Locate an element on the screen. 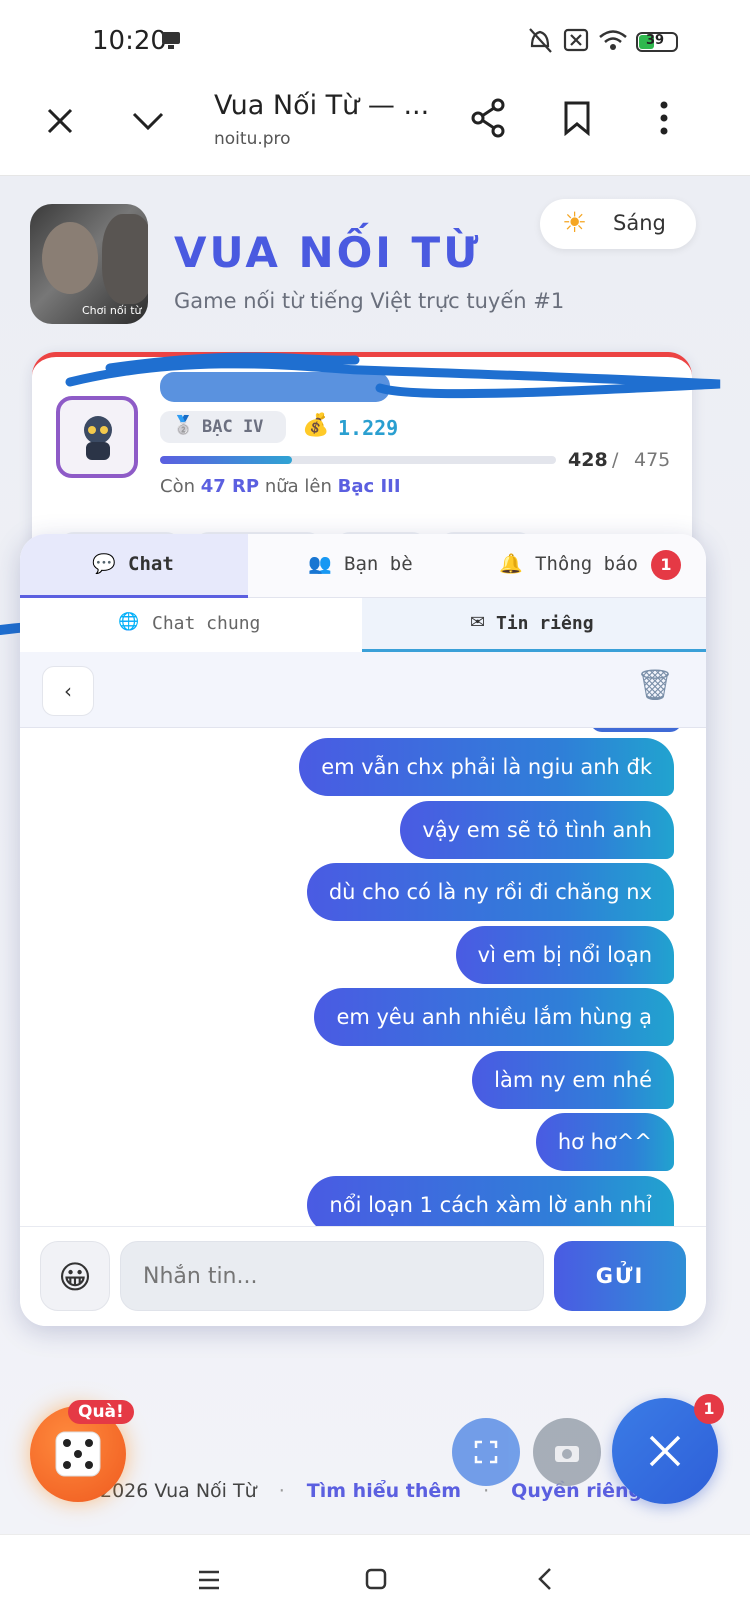 This screenshot has height=1624, width=750. tab-notifications-label: Thông báo is located at coordinates (586, 564).